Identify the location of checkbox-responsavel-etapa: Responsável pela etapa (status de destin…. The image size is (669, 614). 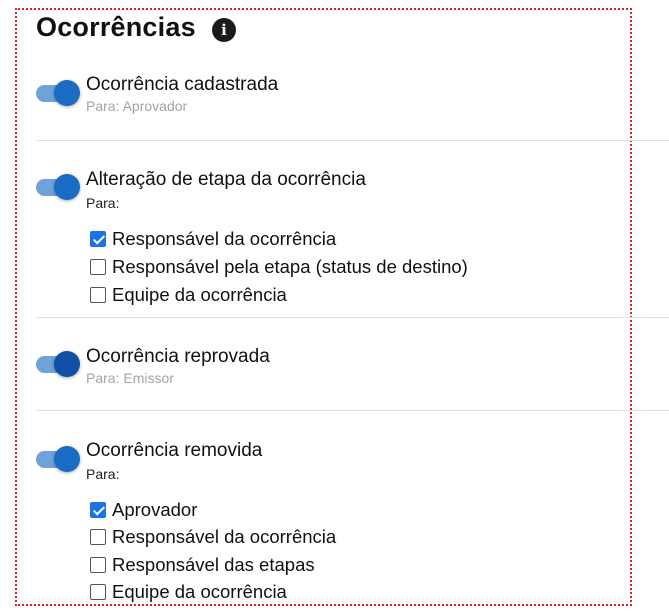
(279, 267).